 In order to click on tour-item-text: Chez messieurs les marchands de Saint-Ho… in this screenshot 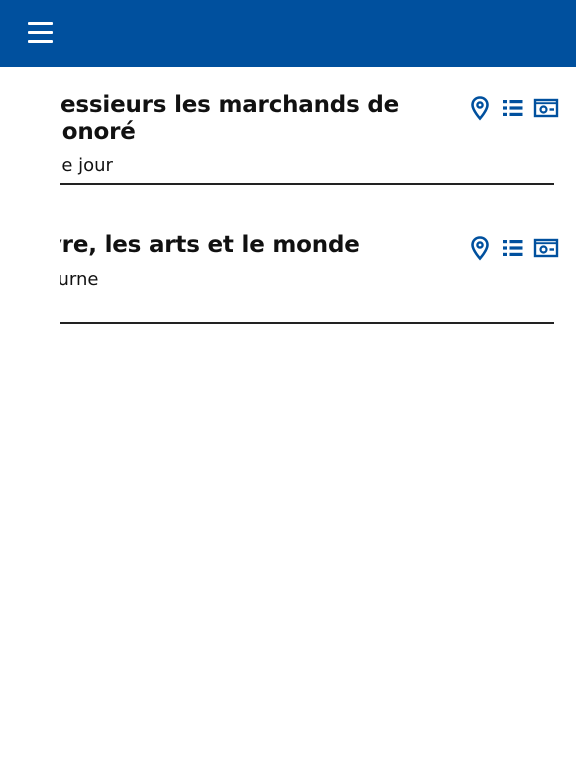, I will do `click(260, 122)`.